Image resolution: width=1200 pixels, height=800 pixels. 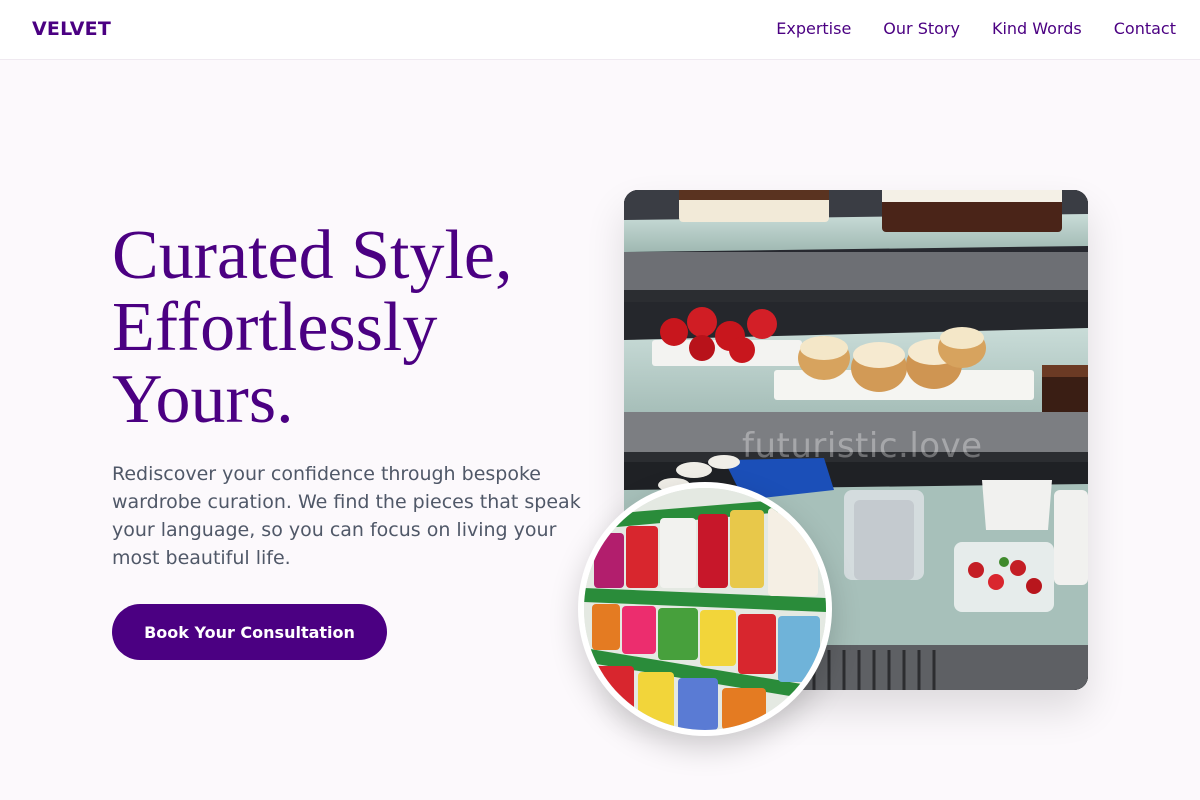 What do you see at coordinates (862, 446) in the screenshot?
I see `photo-watermark: futuristic.love` at bounding box center [862, 446].